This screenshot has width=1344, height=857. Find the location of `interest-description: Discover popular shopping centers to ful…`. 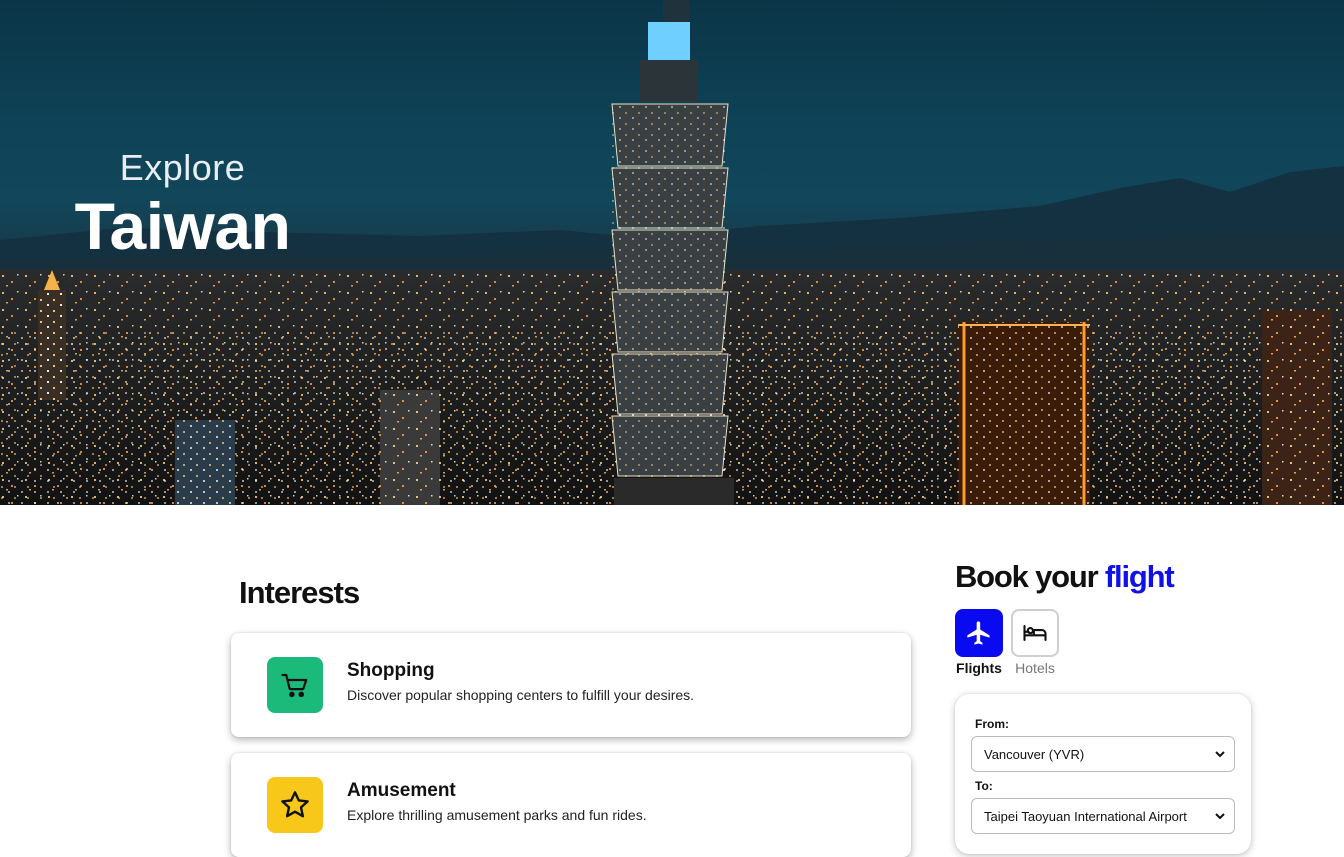

interest-description: Discover popular shopping centers to ful… is located at coordinates (521, 695).